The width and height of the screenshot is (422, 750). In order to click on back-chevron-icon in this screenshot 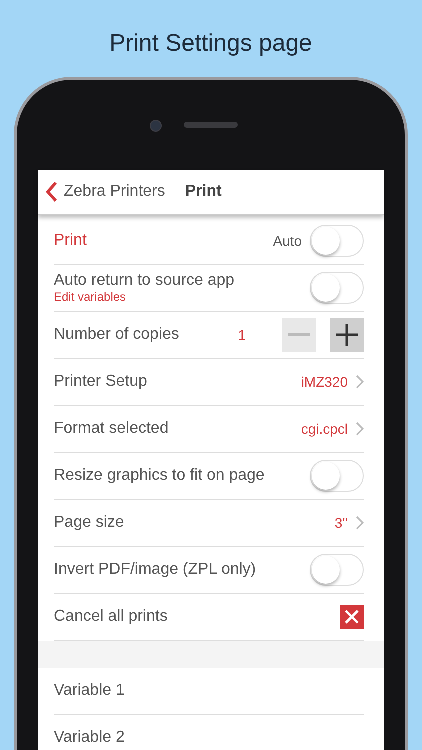, I will do `click(52, 192)`.